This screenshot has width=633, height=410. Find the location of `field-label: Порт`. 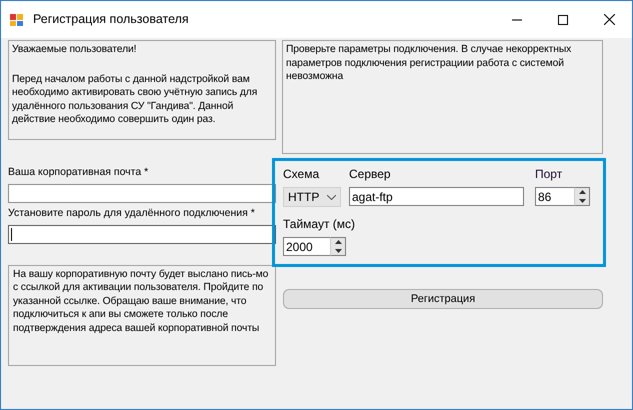

field-label: Порт is located at coordinates (549, 174).